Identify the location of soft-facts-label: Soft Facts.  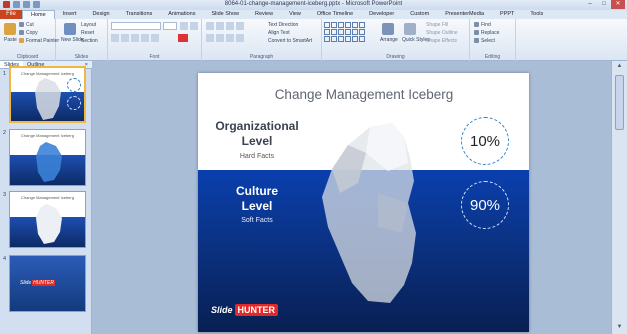
(257, 220).